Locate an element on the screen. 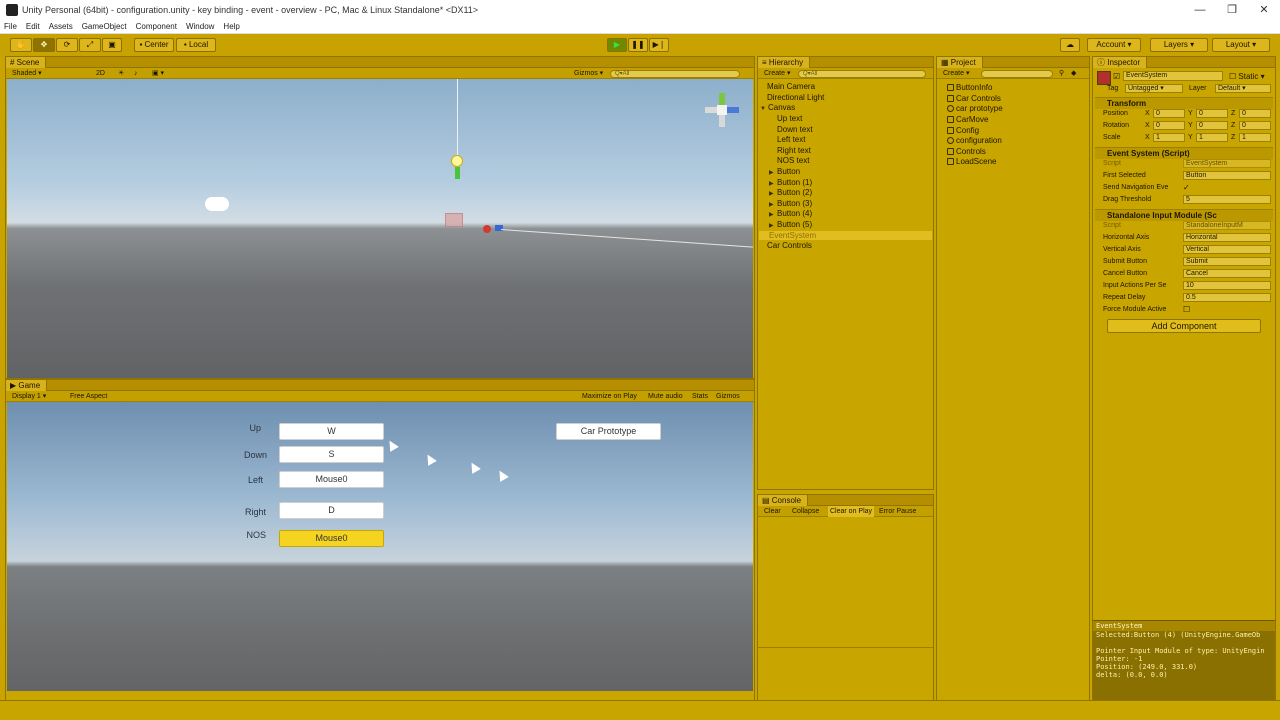 Image resolution: width=1280 pixels, height=720 pixels. label-icon: ◆ is located at coordinates (1073, 73).